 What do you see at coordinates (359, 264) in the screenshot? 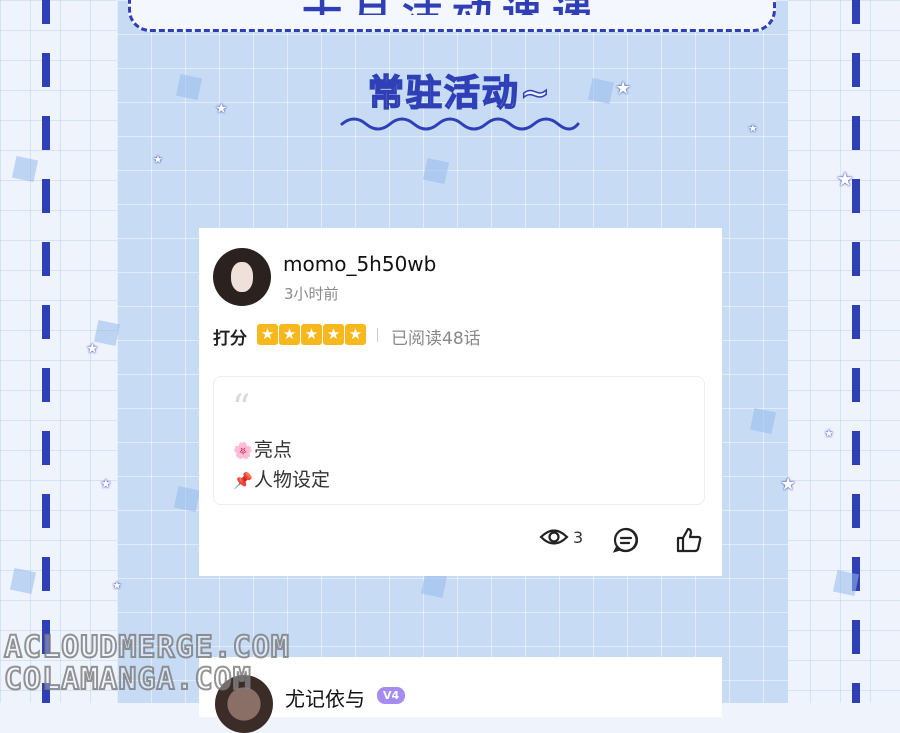
I see `username: momo_5h50wb` at bounding box center [359, 264].